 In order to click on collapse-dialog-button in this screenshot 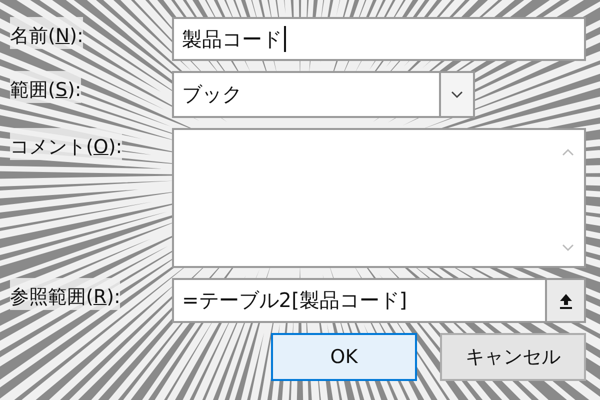, I will do `click(565, 300)`.